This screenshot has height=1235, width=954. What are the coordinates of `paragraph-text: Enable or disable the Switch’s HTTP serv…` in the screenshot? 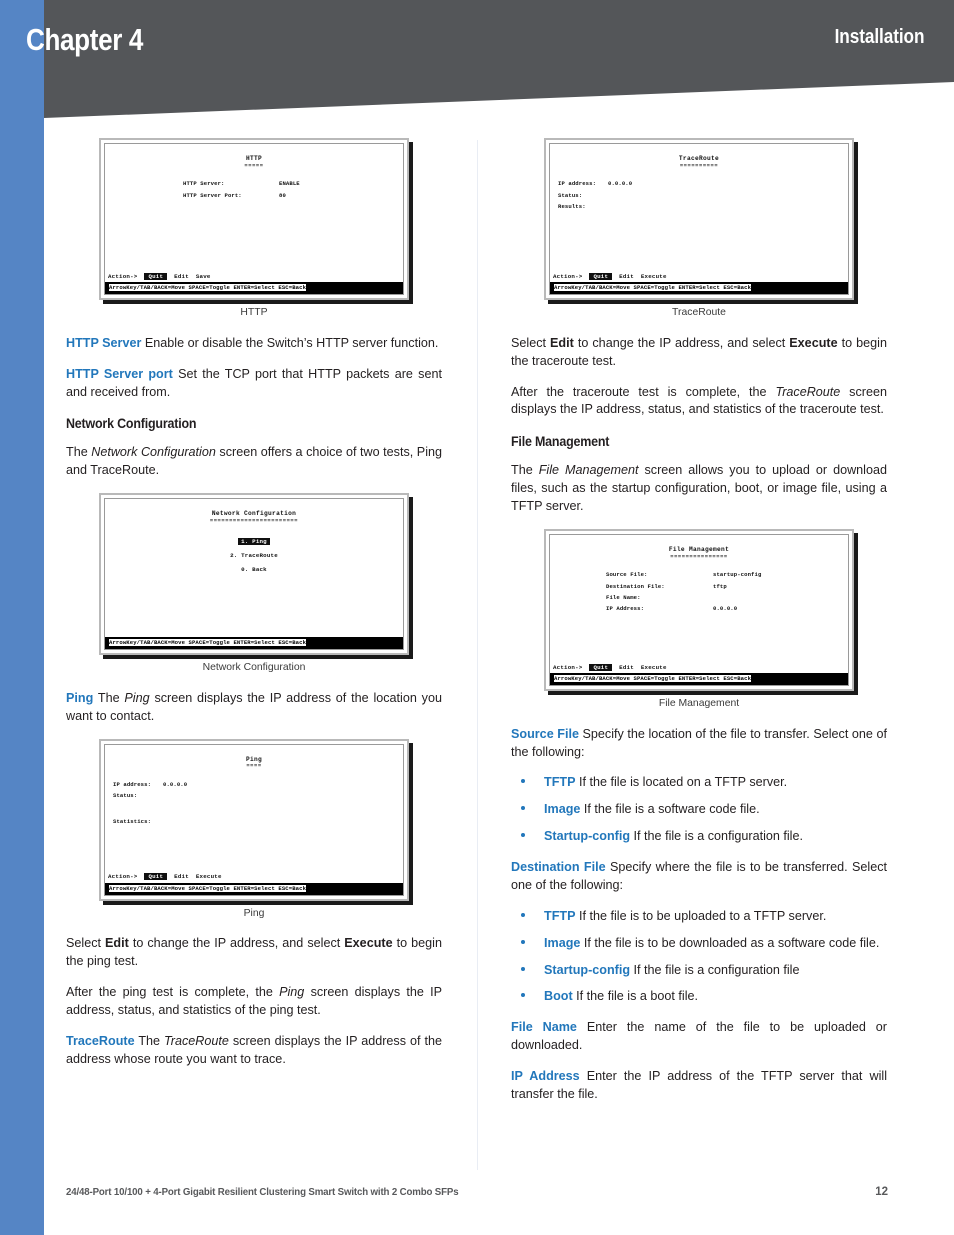 It's located at (290, 342).